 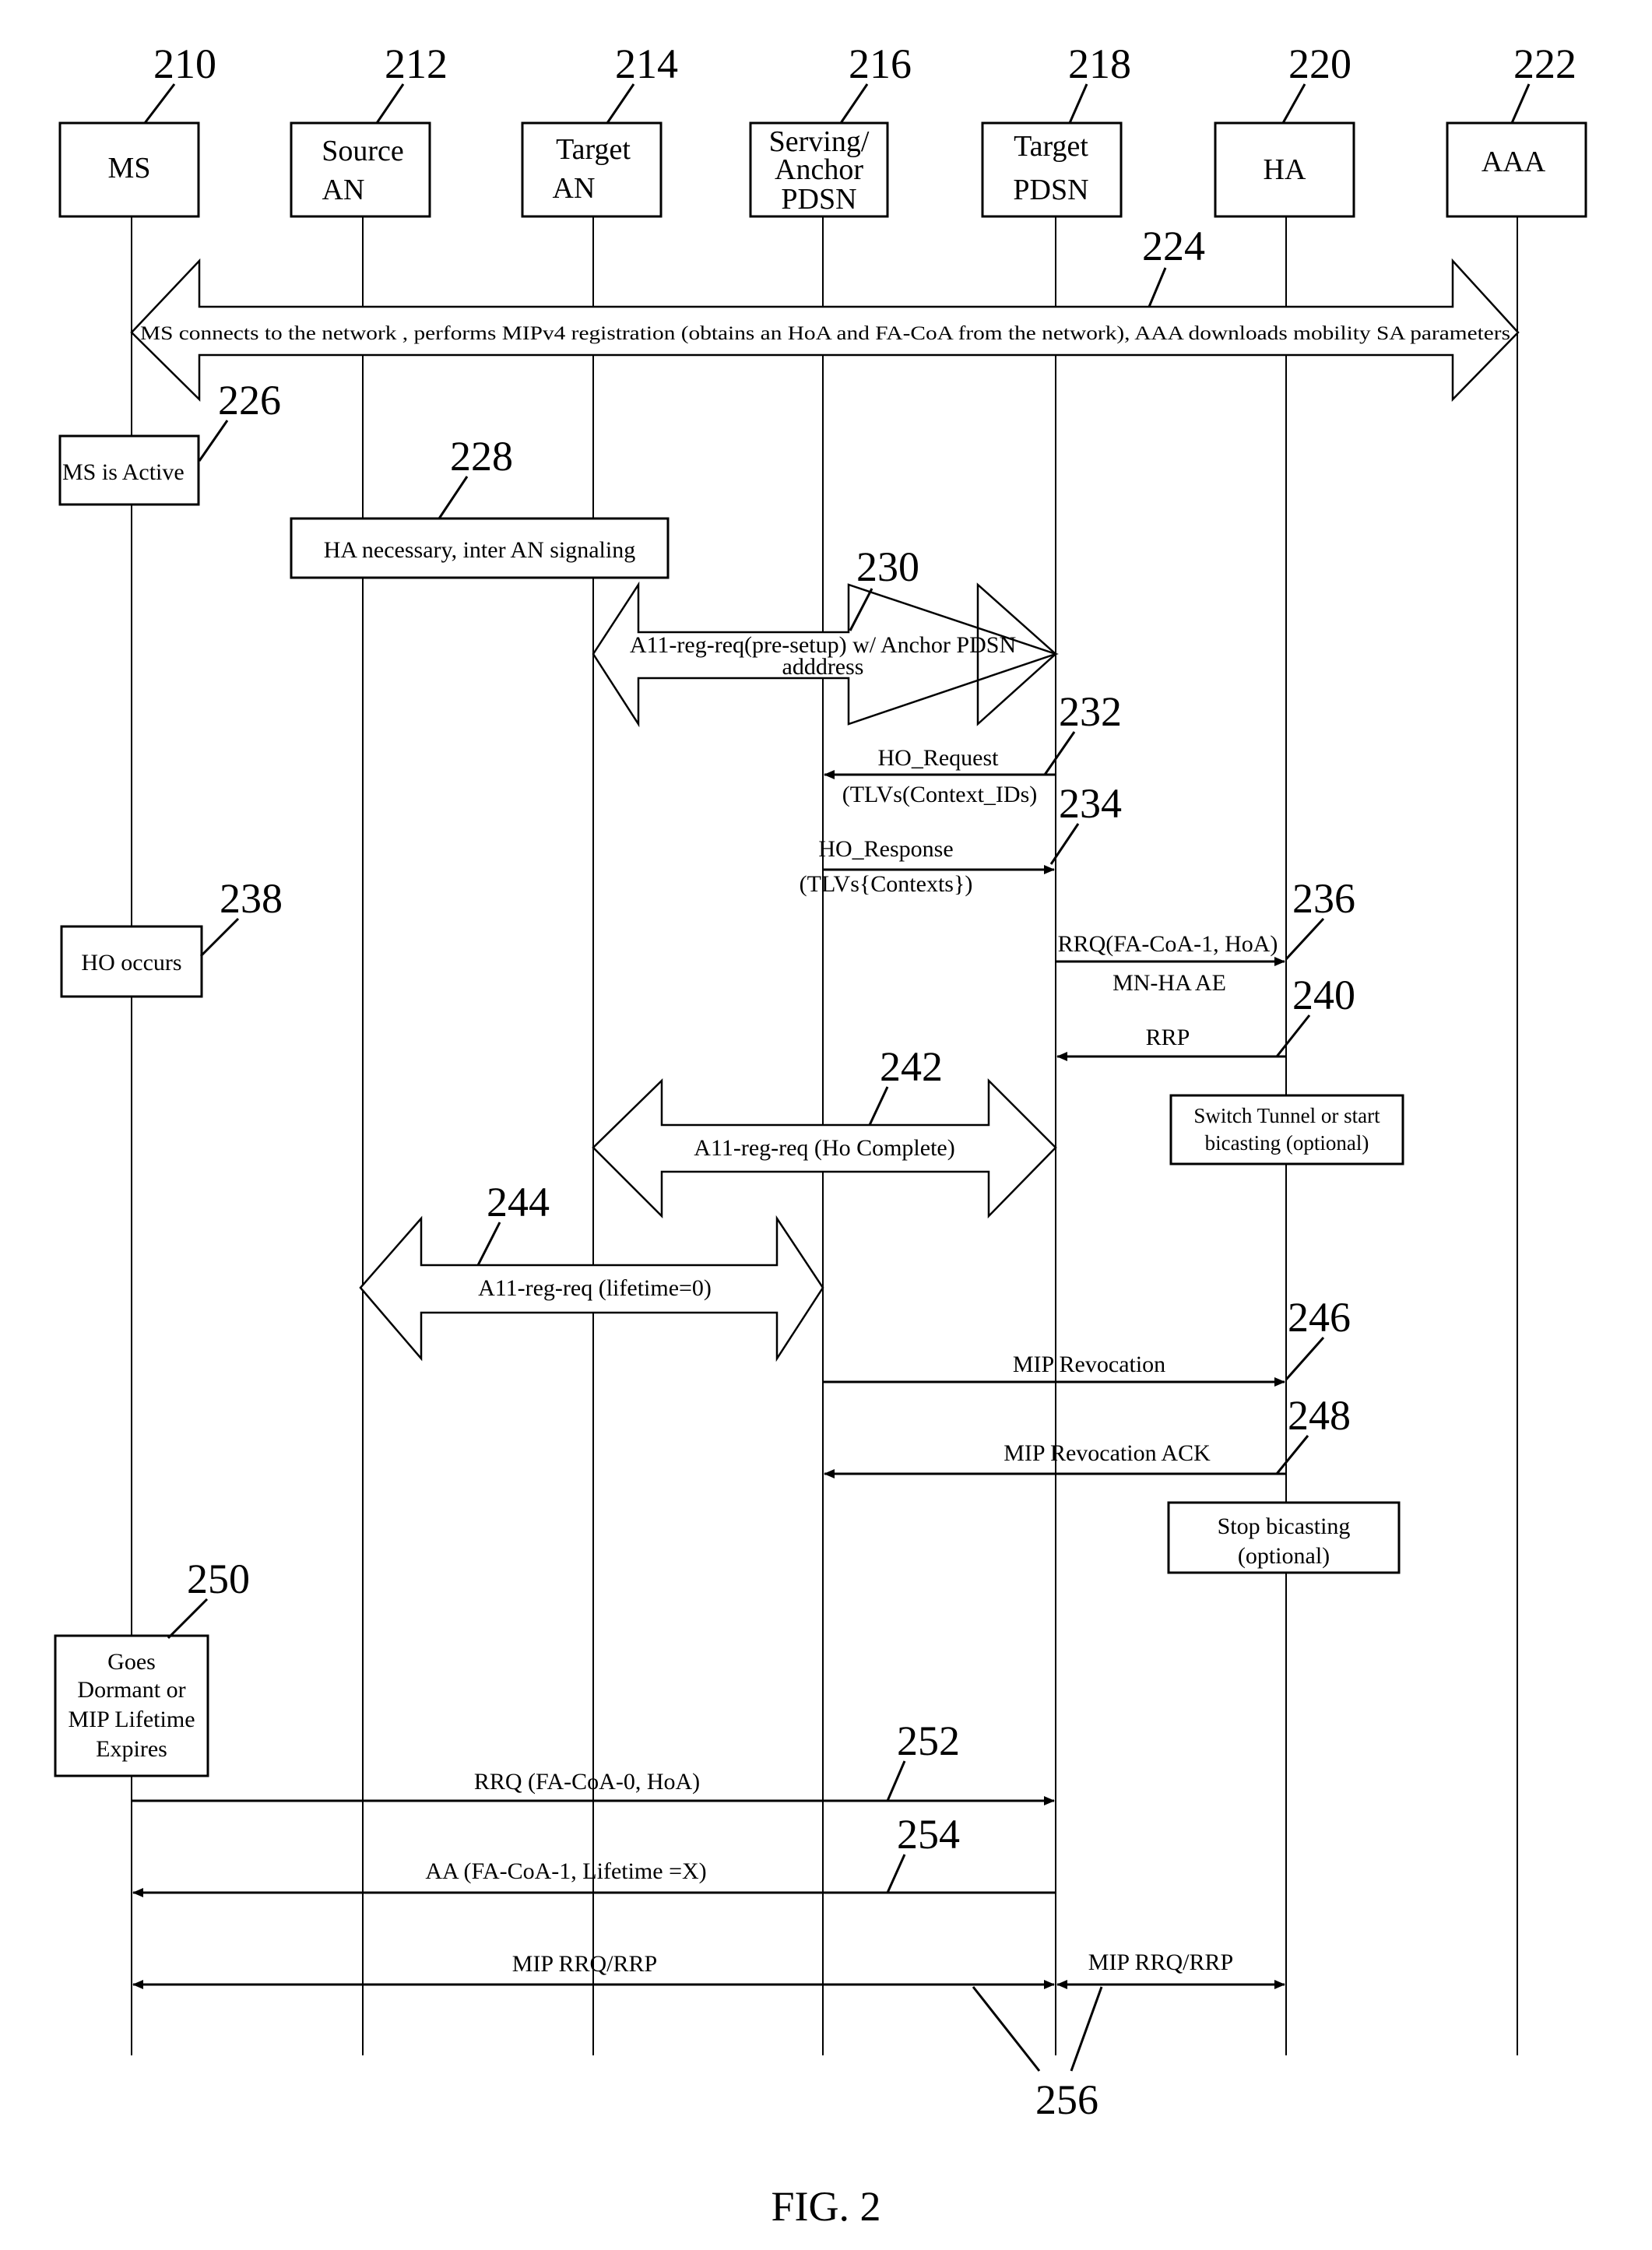 I want to click on step-label: A11-reg-req (lifetime=0), so click(x=595, y=1288).